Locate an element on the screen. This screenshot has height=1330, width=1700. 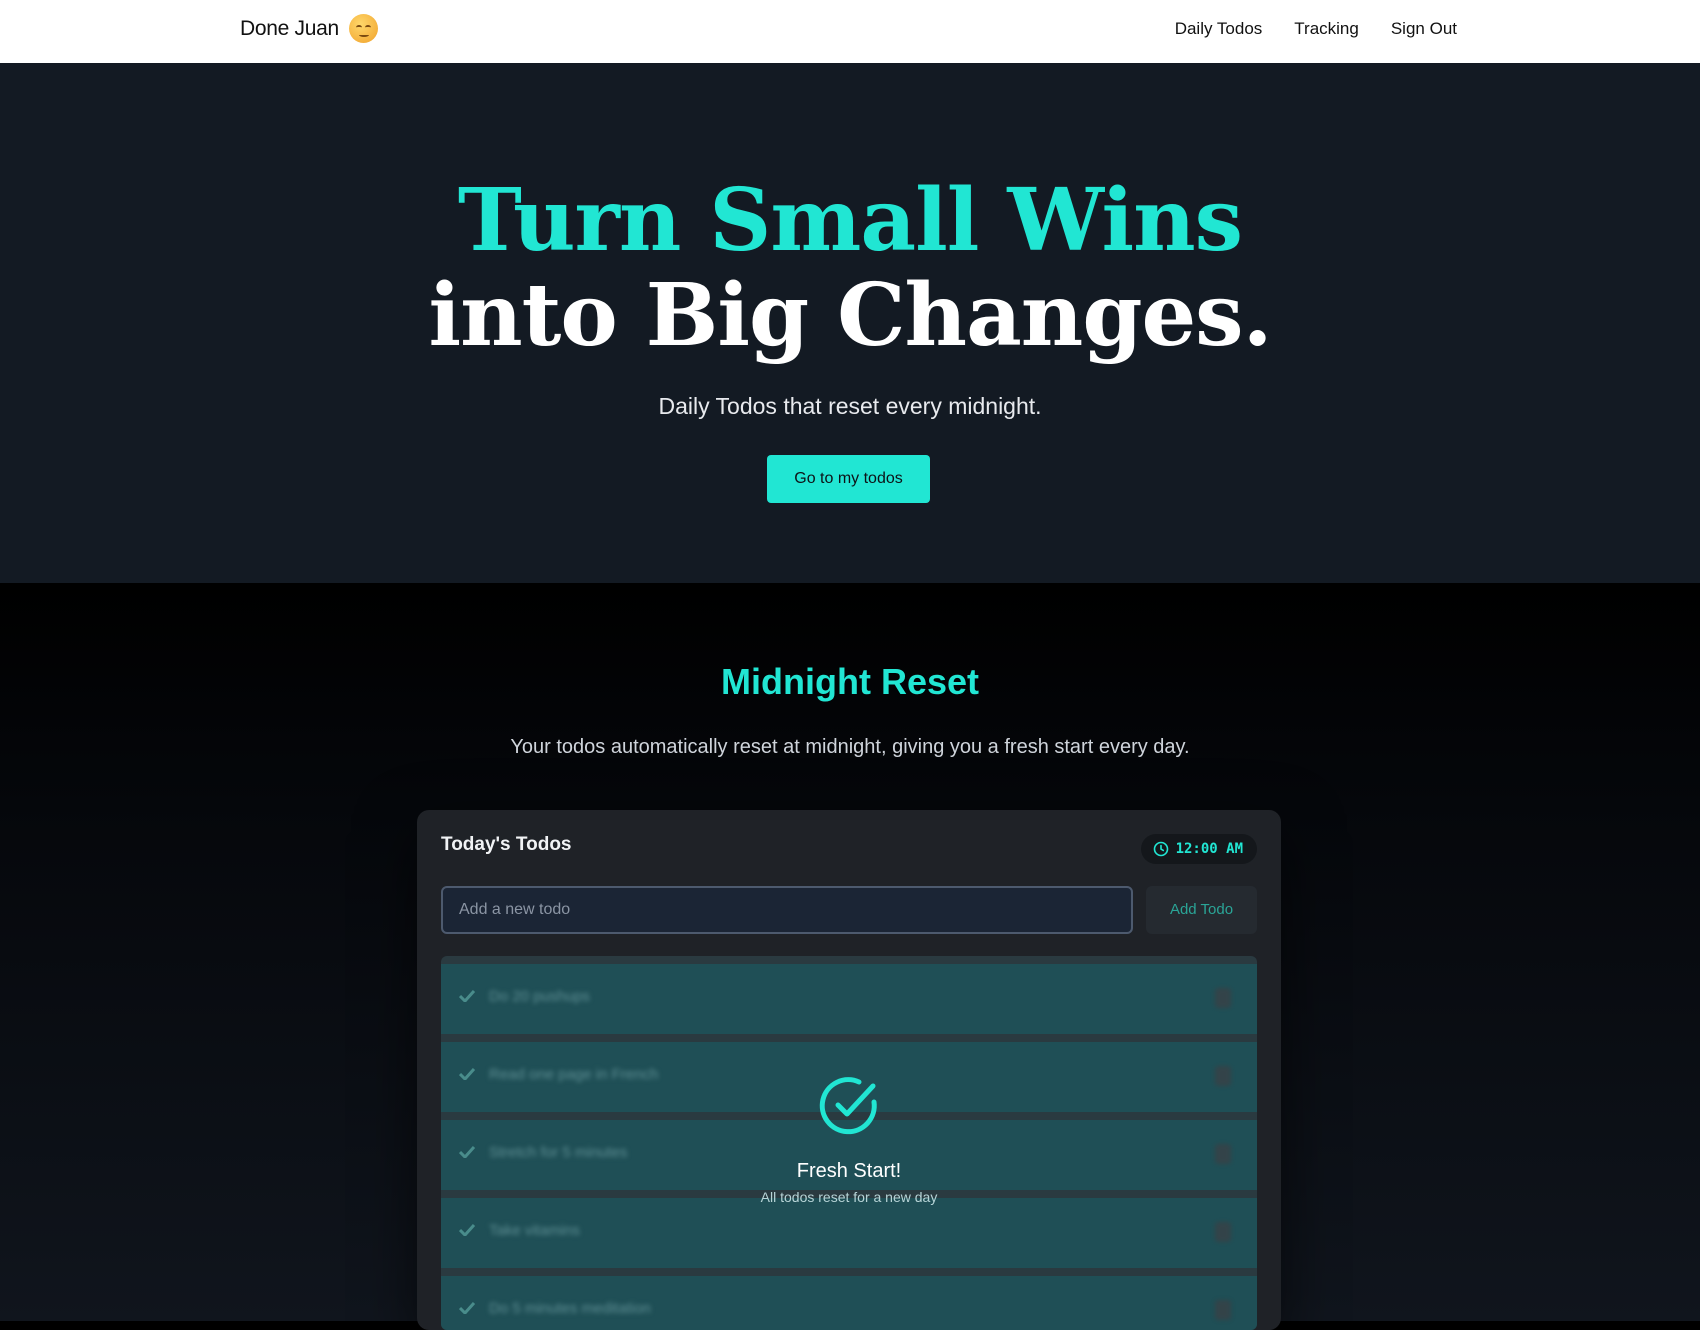
nav-link-tracking: Tracking is located at coordinates (1326, 29).